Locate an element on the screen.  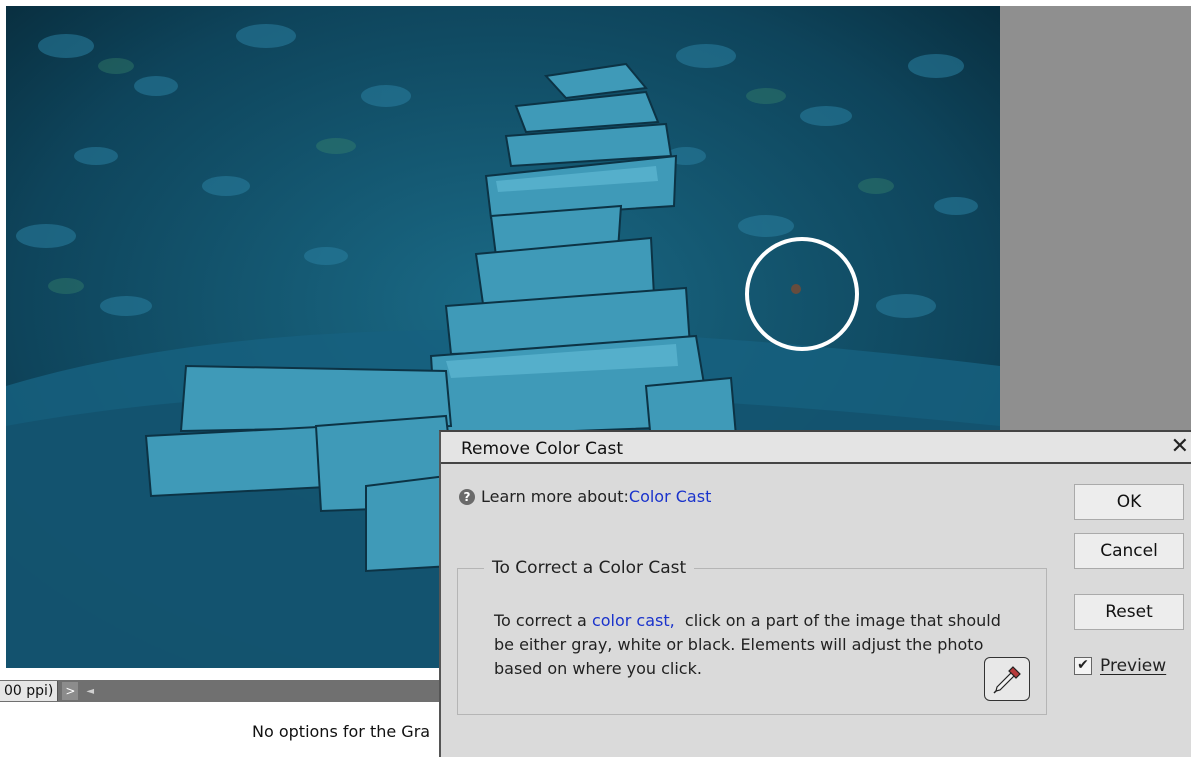
learn-more-label: Learn more about: is located at coordinates (555, 496).